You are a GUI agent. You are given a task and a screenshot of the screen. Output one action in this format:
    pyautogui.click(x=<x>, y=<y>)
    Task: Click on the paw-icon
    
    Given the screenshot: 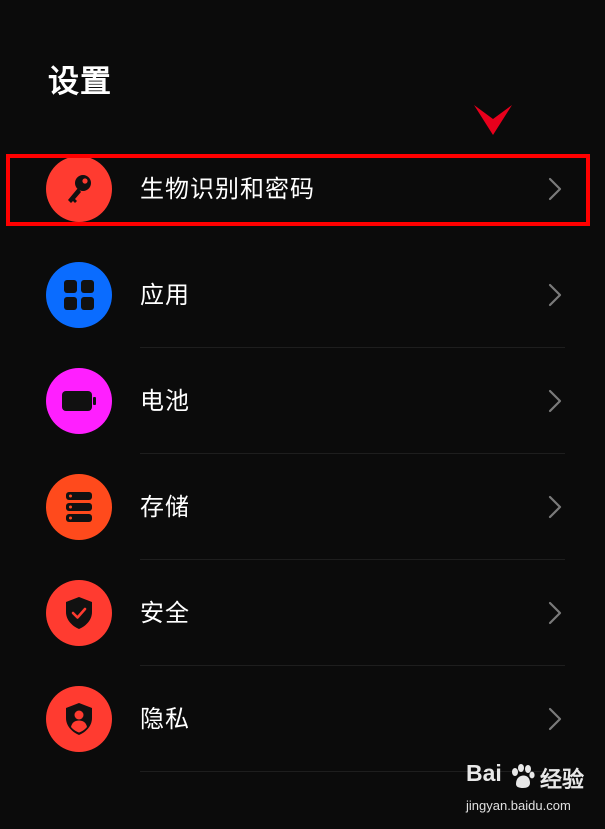 What is the action you would take?
    pyautogui.click(x=523, y=776)
    